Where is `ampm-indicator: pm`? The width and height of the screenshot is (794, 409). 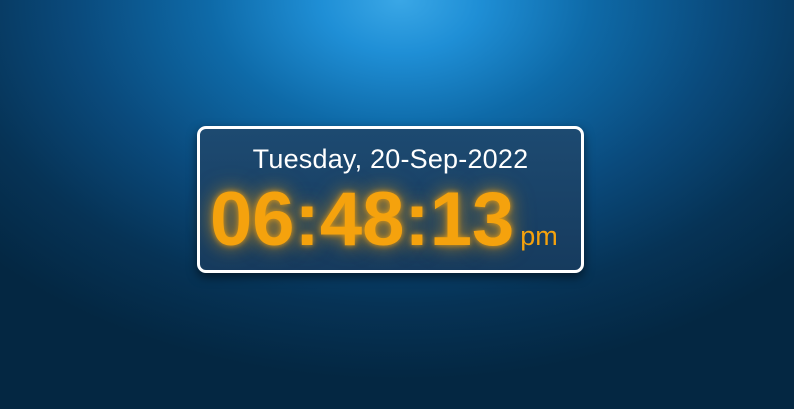 ampm-indicator: pm is located at coordinates (539, 236).